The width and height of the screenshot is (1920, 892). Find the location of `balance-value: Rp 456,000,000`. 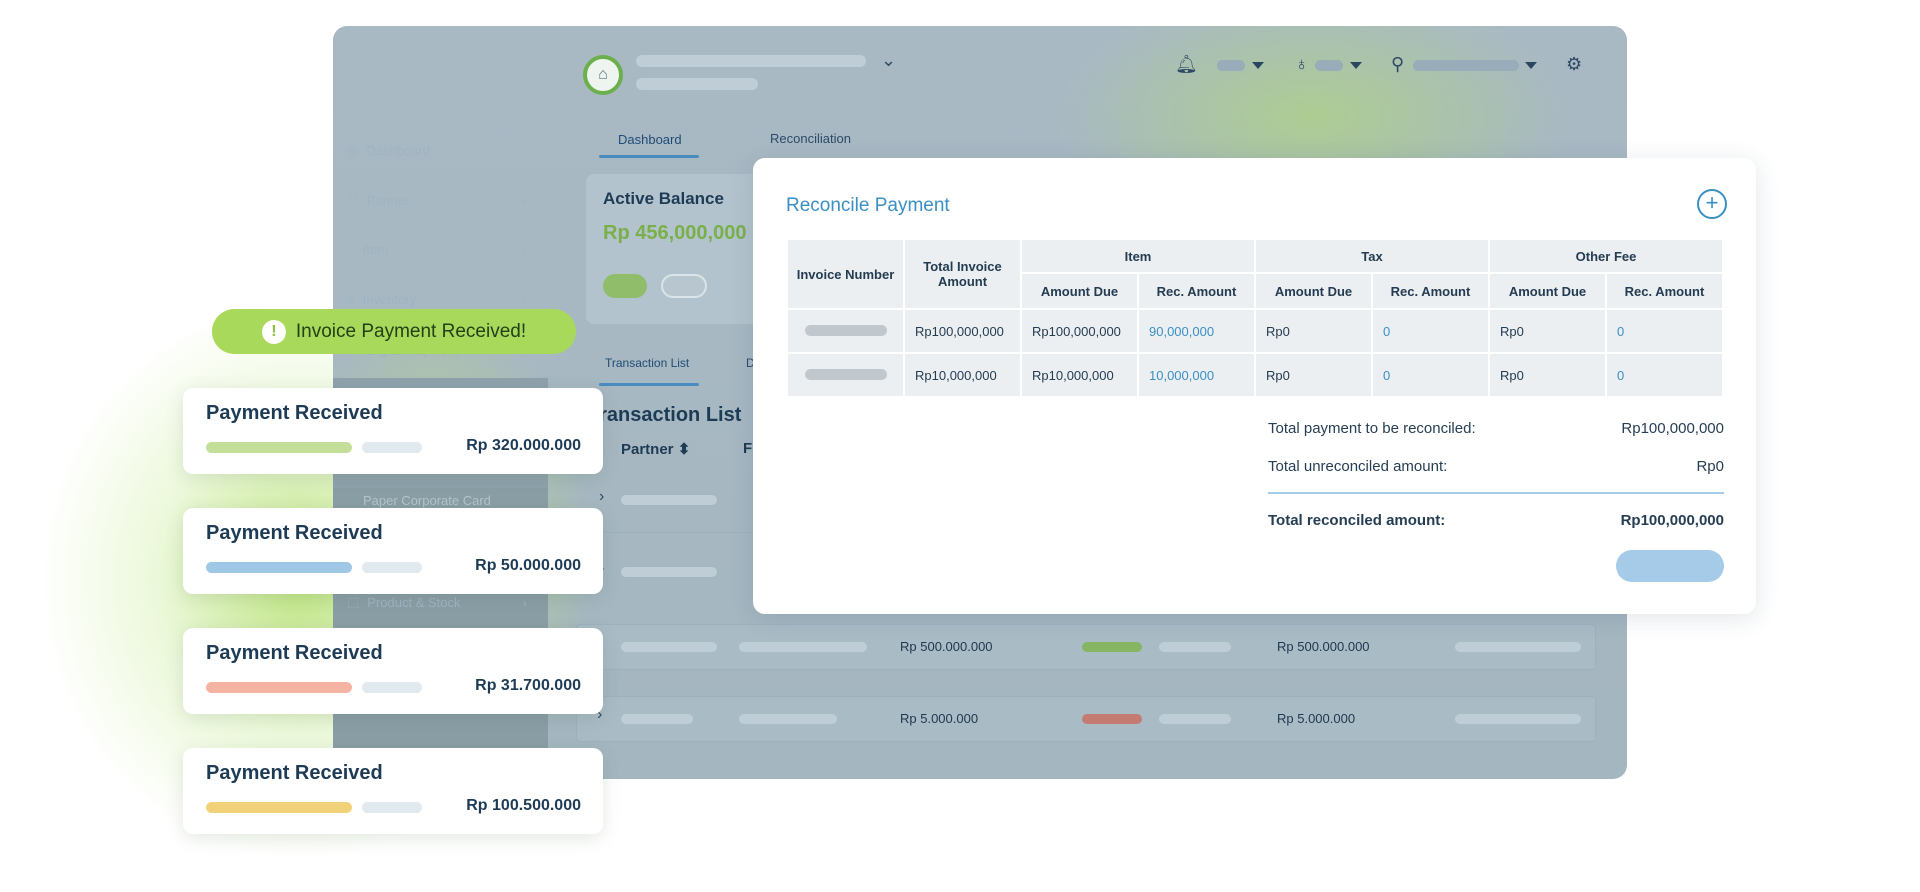

balance-value: Rp 456,000,000 is located at coordinates (675, 233).